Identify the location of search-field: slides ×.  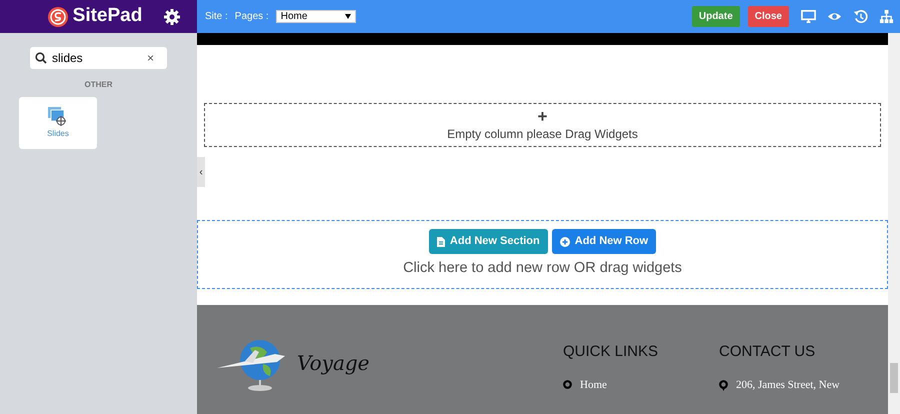
(98, 58).